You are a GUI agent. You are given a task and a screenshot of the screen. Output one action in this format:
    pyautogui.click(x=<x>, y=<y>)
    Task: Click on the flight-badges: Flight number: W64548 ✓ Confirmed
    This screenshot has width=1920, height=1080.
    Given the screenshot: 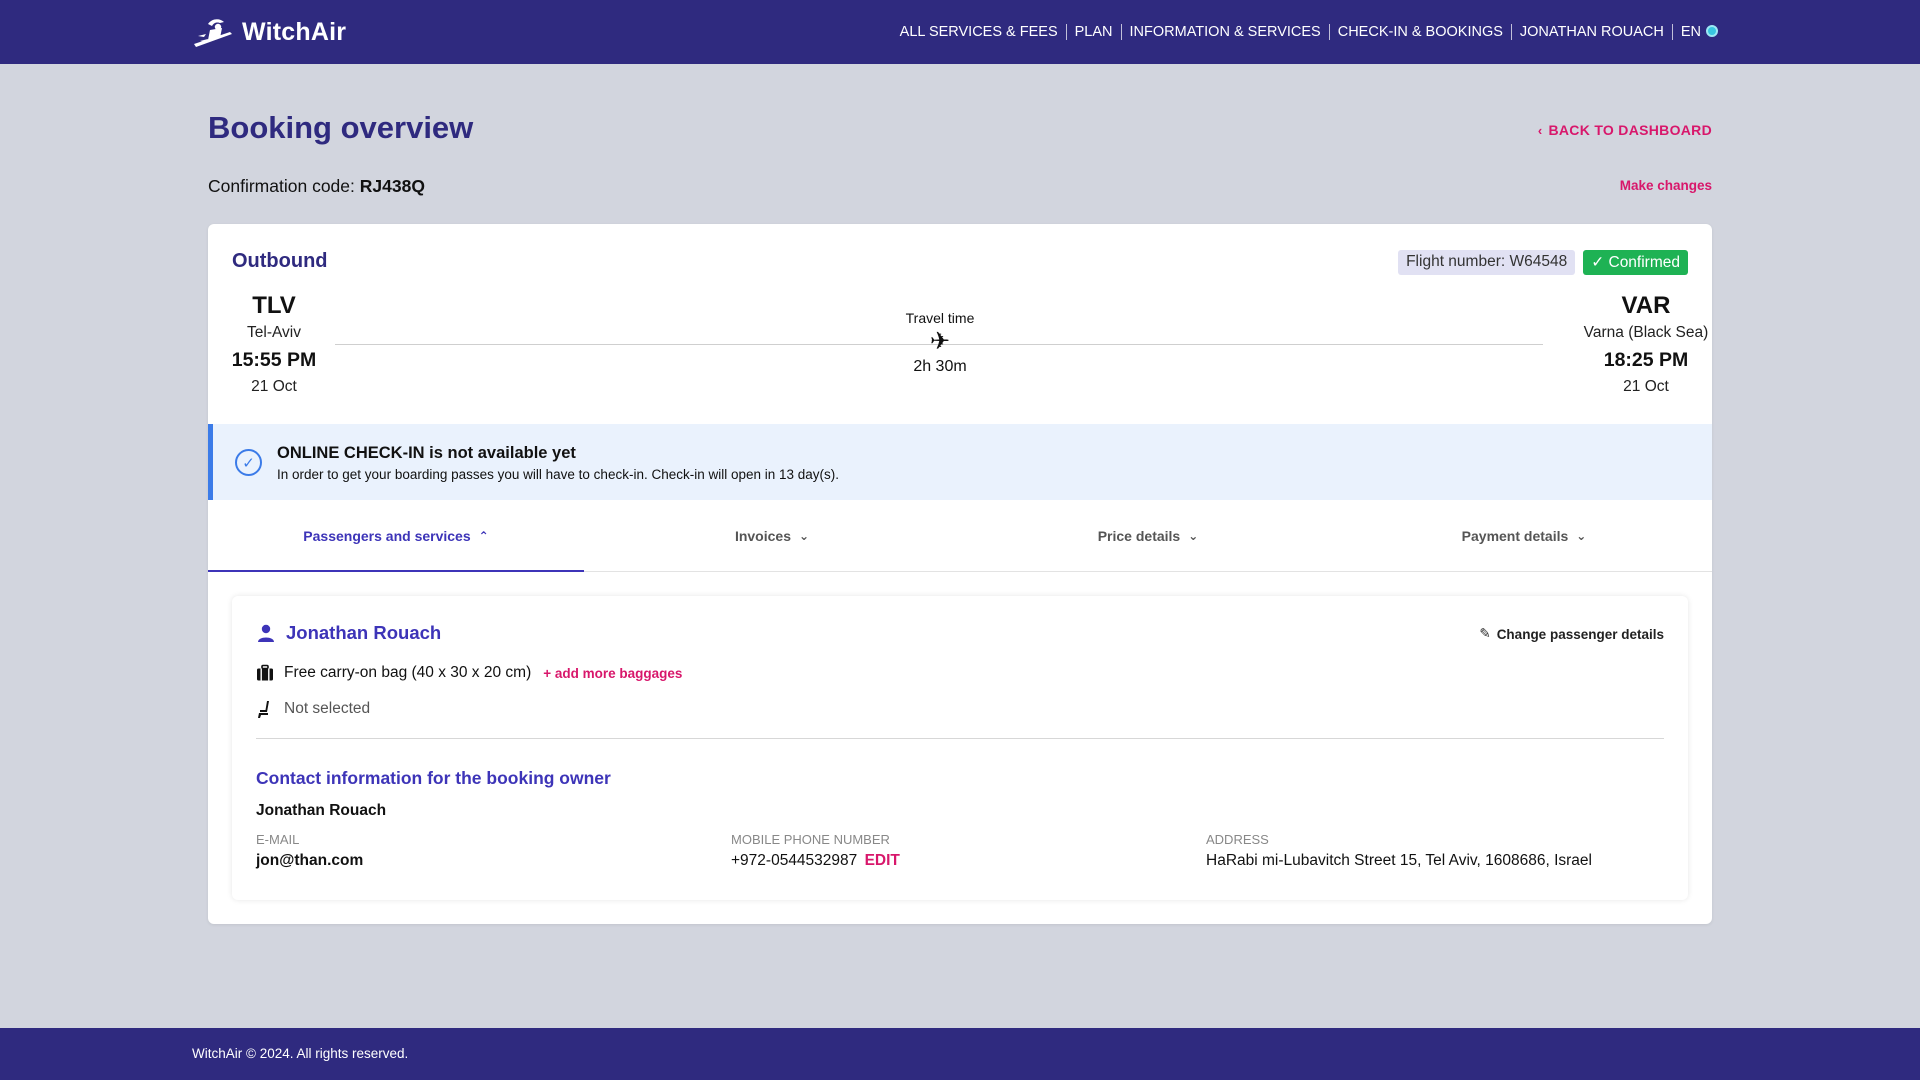 What is the action you would take?
    pyautogui.click(x=1543, y=262)
    